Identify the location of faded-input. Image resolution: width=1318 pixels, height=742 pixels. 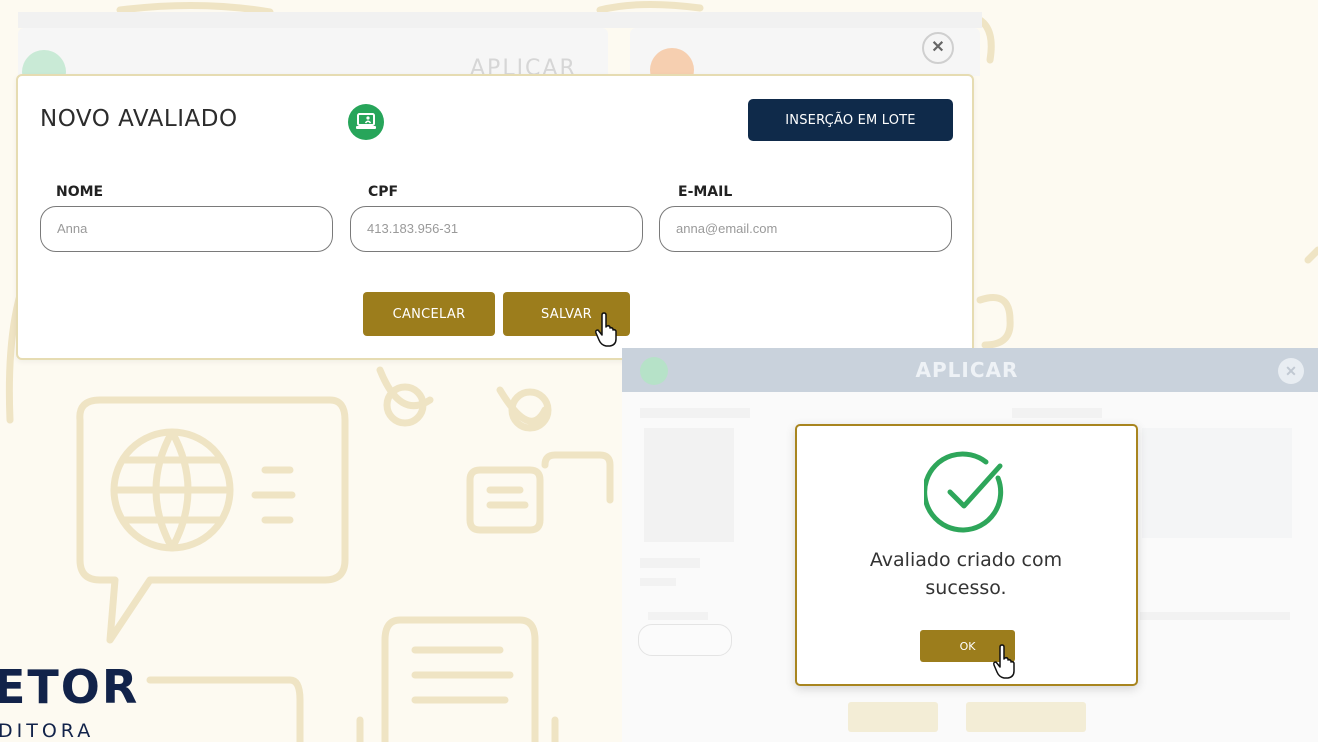
(685, 640).